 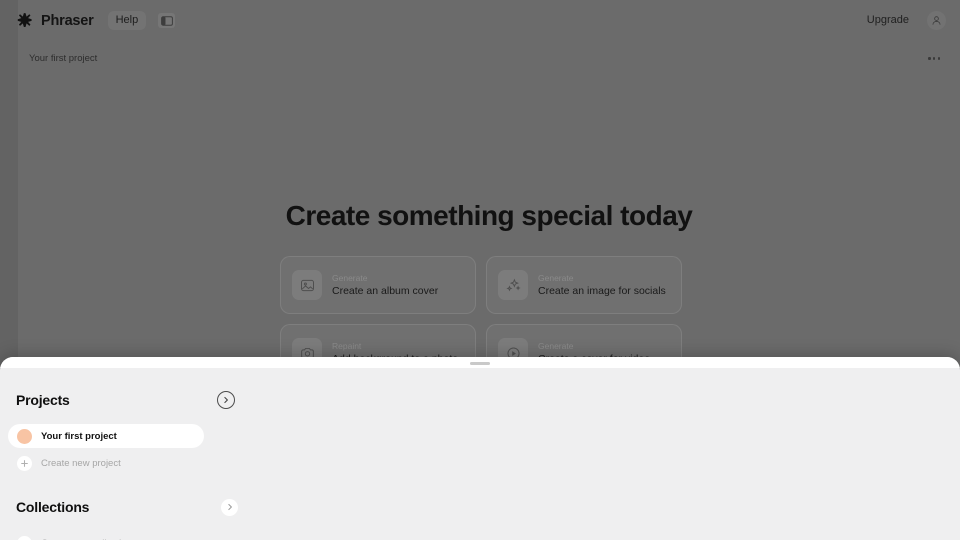 What do you see at coordinates (934, 58) in the screenshot?
I see `more-horizontal-icon` at bounding box center [934, 58].